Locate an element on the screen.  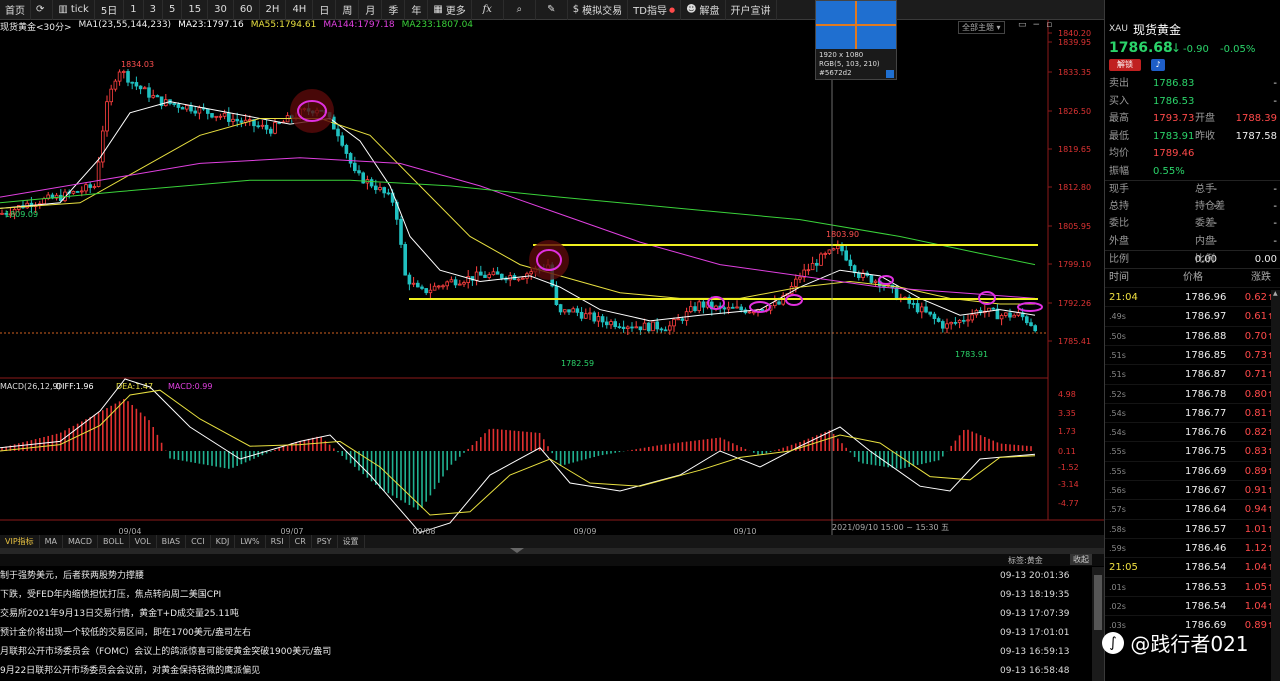
decode-button: ☻ 解盘 is located at coordinates (703, 10).